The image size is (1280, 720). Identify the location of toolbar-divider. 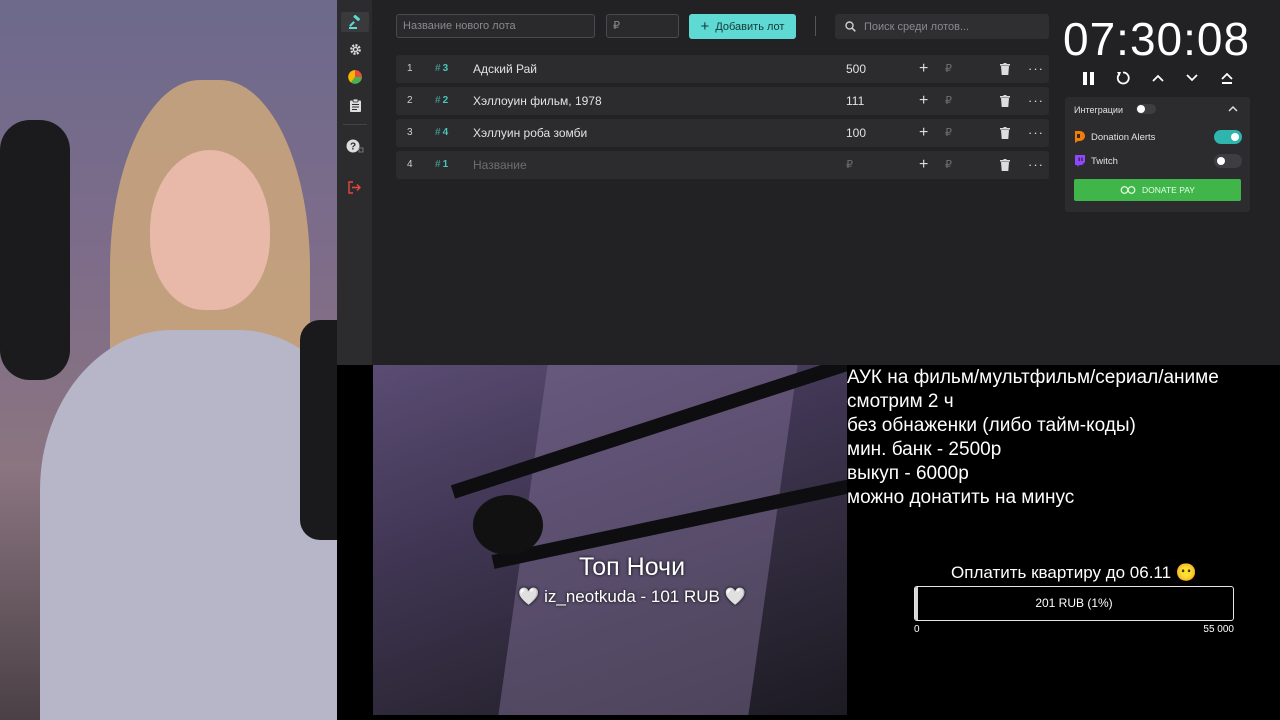
(815, 26).